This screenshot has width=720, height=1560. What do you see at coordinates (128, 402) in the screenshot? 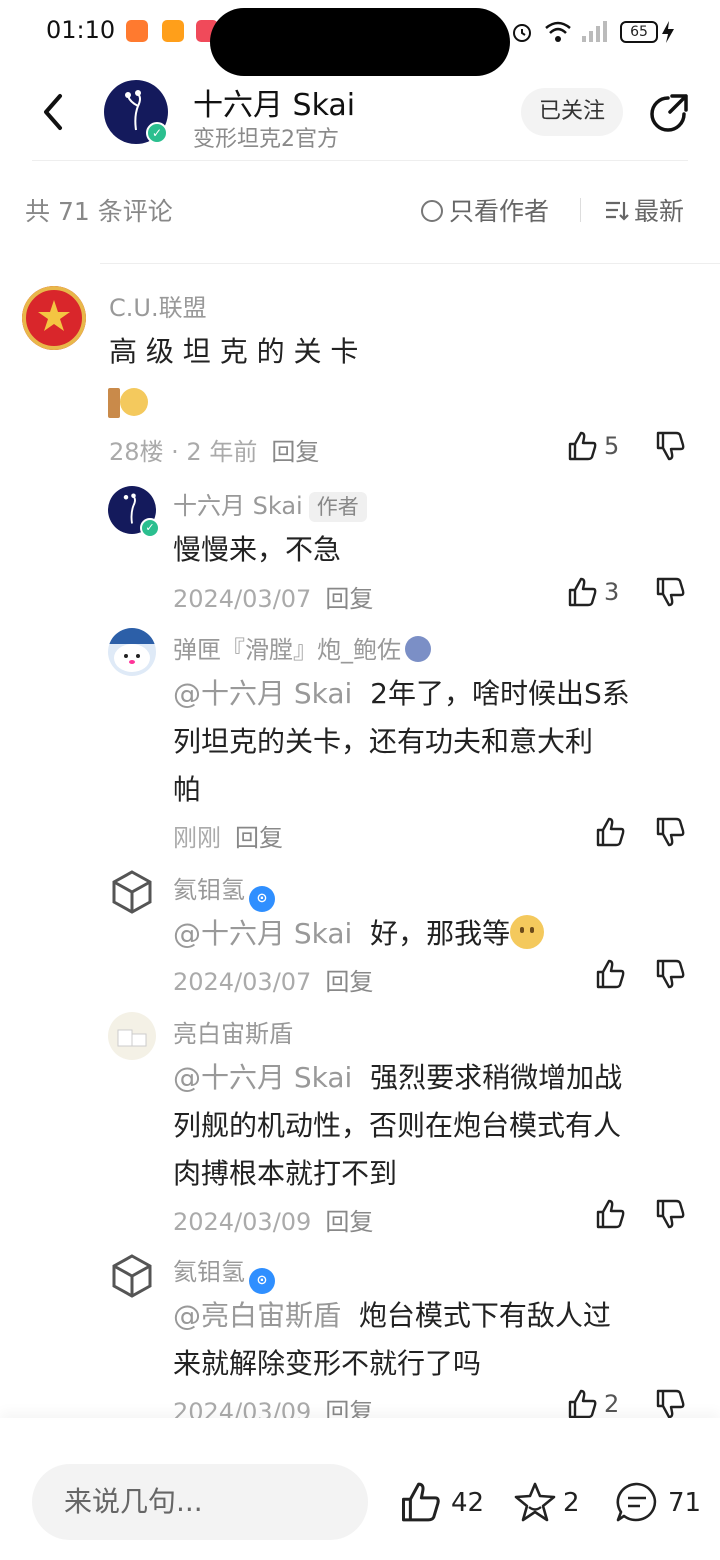
I see `sticker-image` at bounding box center [128, 402].